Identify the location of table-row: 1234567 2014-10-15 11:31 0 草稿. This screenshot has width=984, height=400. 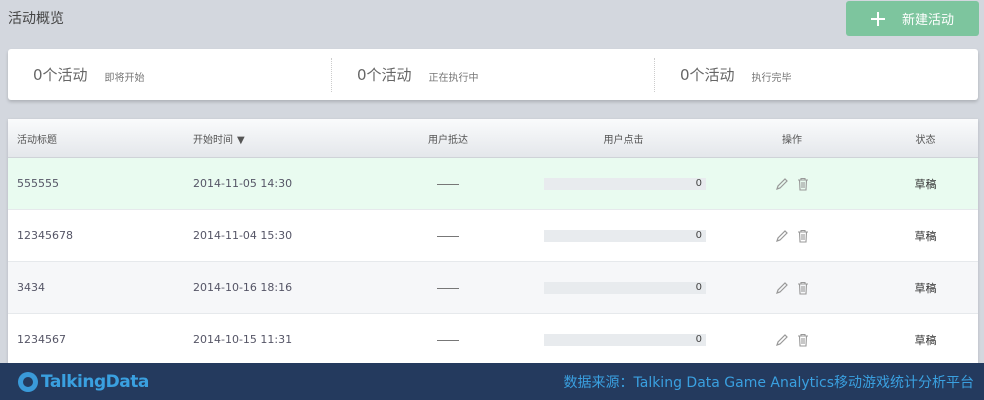
(493, 340).